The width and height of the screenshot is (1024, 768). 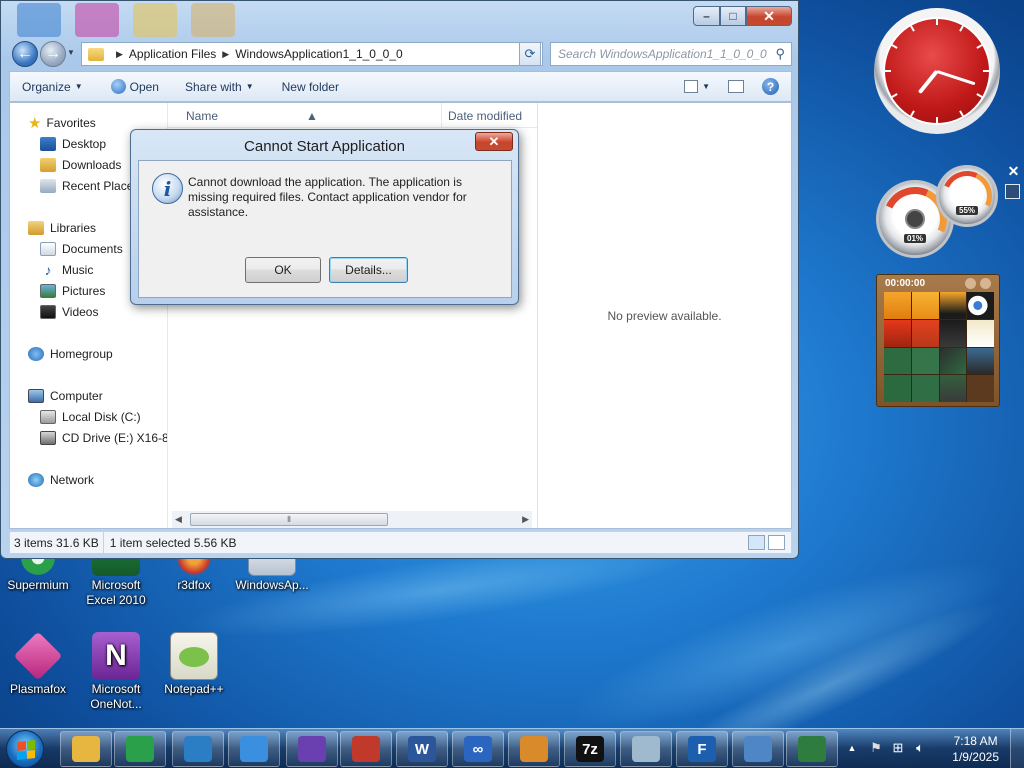 What do you see at coordinates (62, 123) in the screenshot?
I see `nav-item-favorites: ★ Favorites` at bounding box center [62, 123].